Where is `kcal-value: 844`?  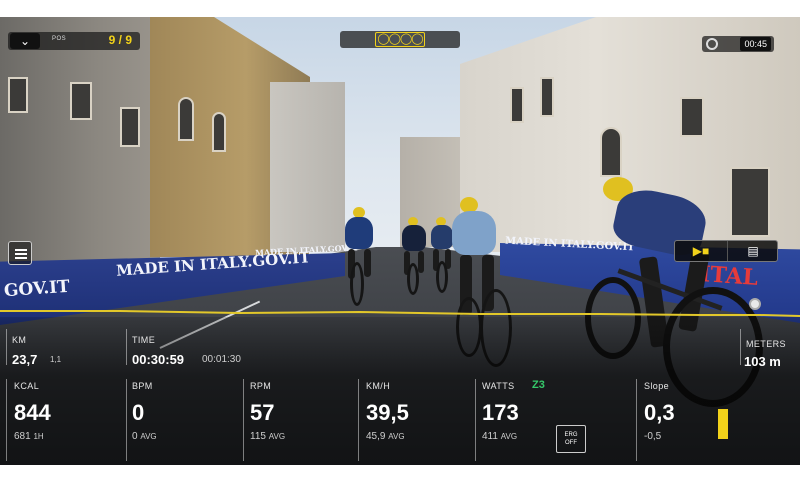
kcal-value: 844 is located at coordinates (32, 412).